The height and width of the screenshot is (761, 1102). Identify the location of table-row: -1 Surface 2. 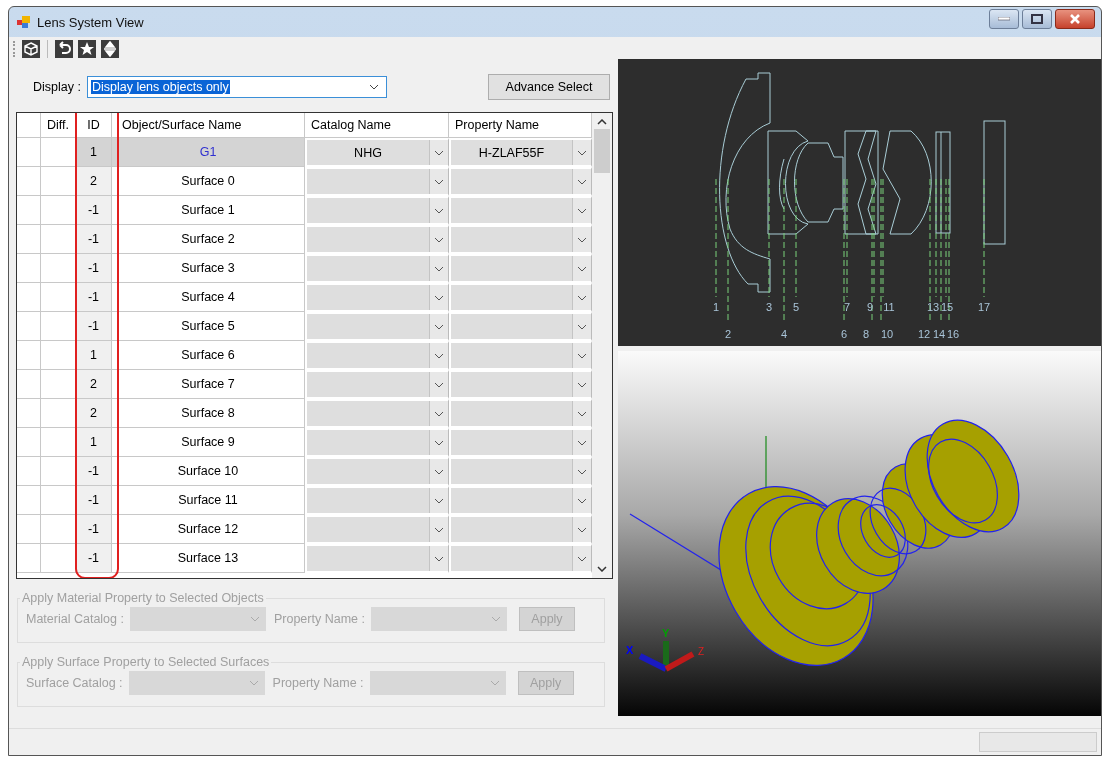
(304, 239).